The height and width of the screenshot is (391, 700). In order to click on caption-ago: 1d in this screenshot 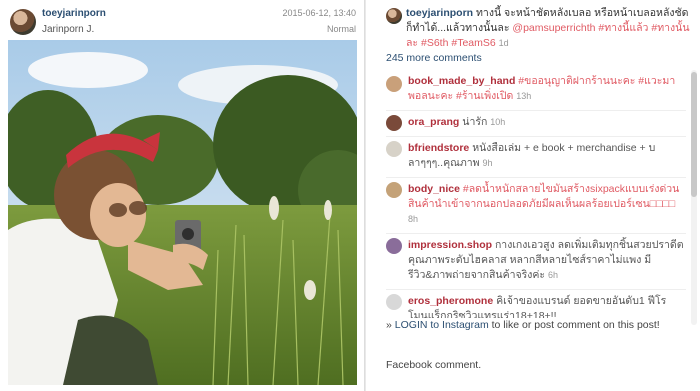, I will do `click(503, 43)`.